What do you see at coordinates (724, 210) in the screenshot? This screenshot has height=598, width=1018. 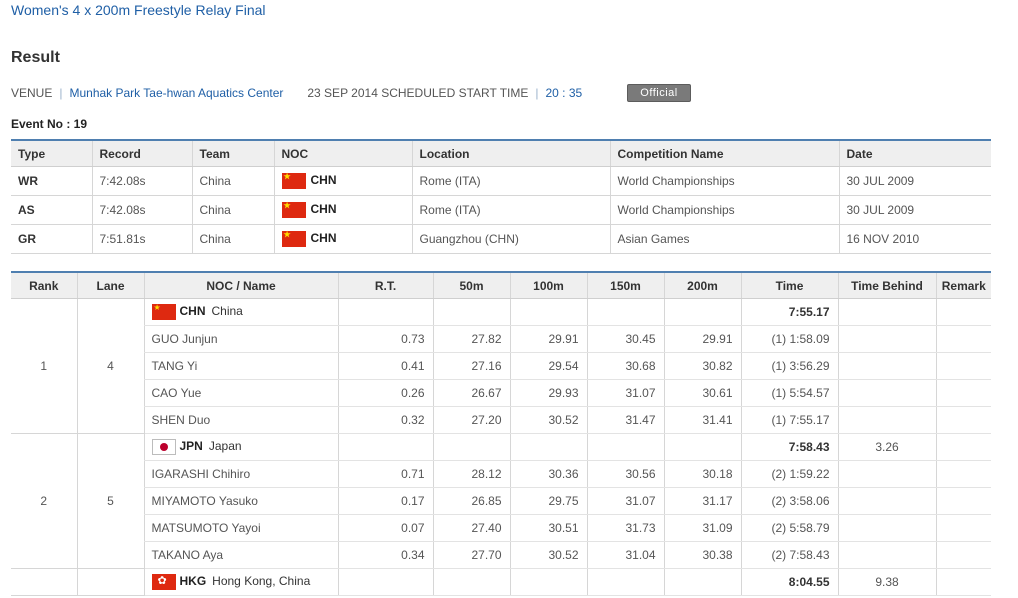 I see `record-competition: World Championships` at bounding box center [724, 210].